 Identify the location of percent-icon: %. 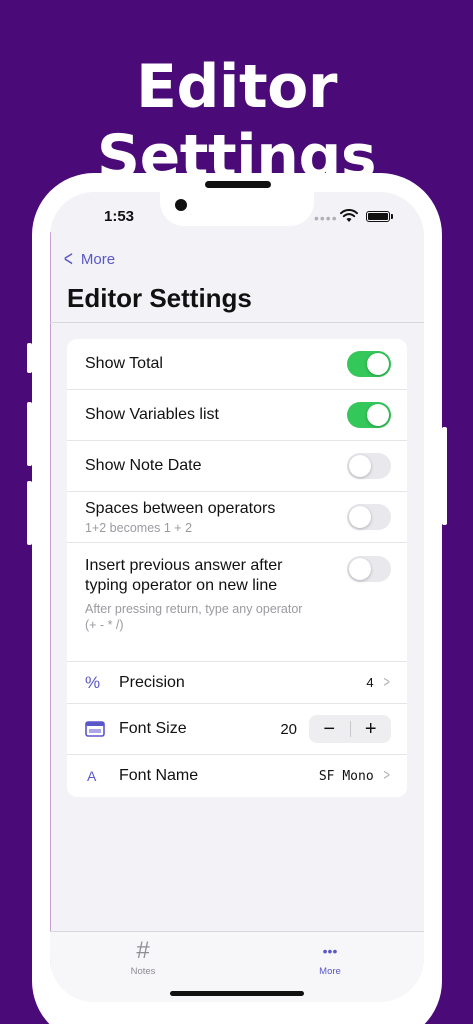
(93, 682).